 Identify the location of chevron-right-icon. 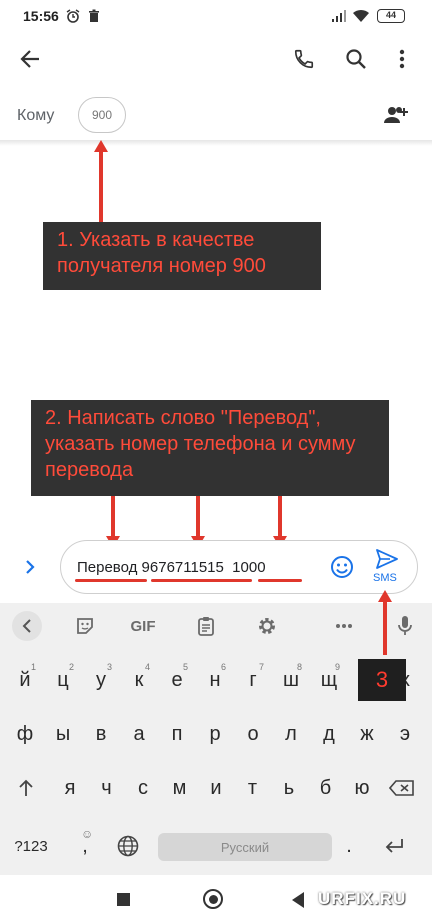
(30, 567).